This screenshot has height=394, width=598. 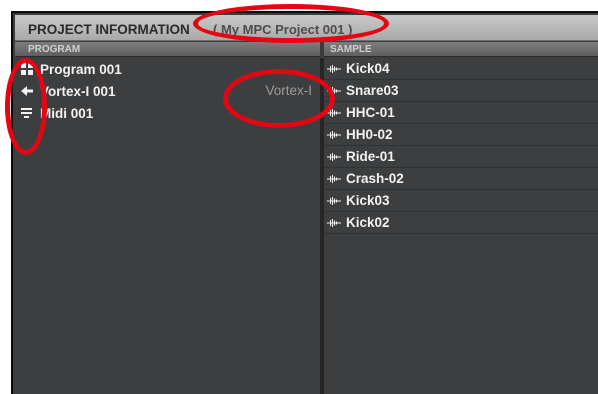 I want to click on sample-name: Crash-02, so click(x=375, y=178).